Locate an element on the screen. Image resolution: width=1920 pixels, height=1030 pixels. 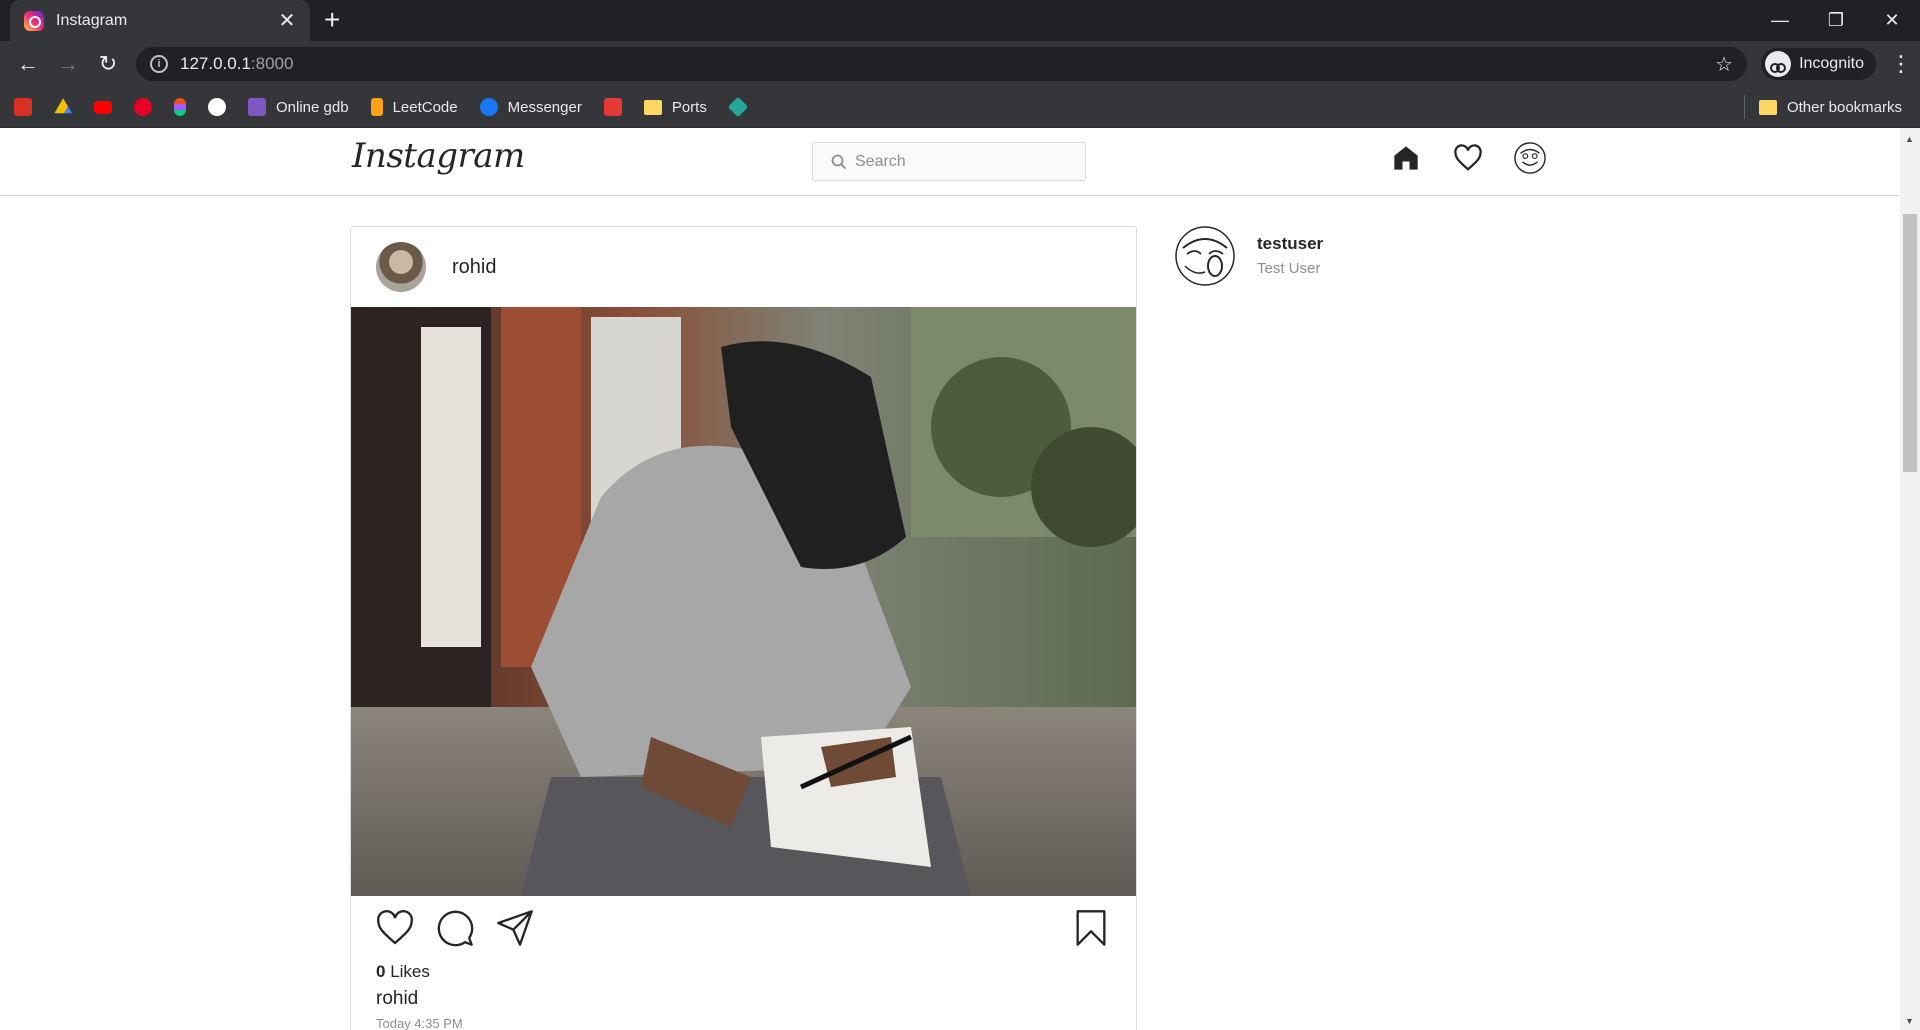
bookmark-star-icon: ☆ is located at coordinates (1724, 64).